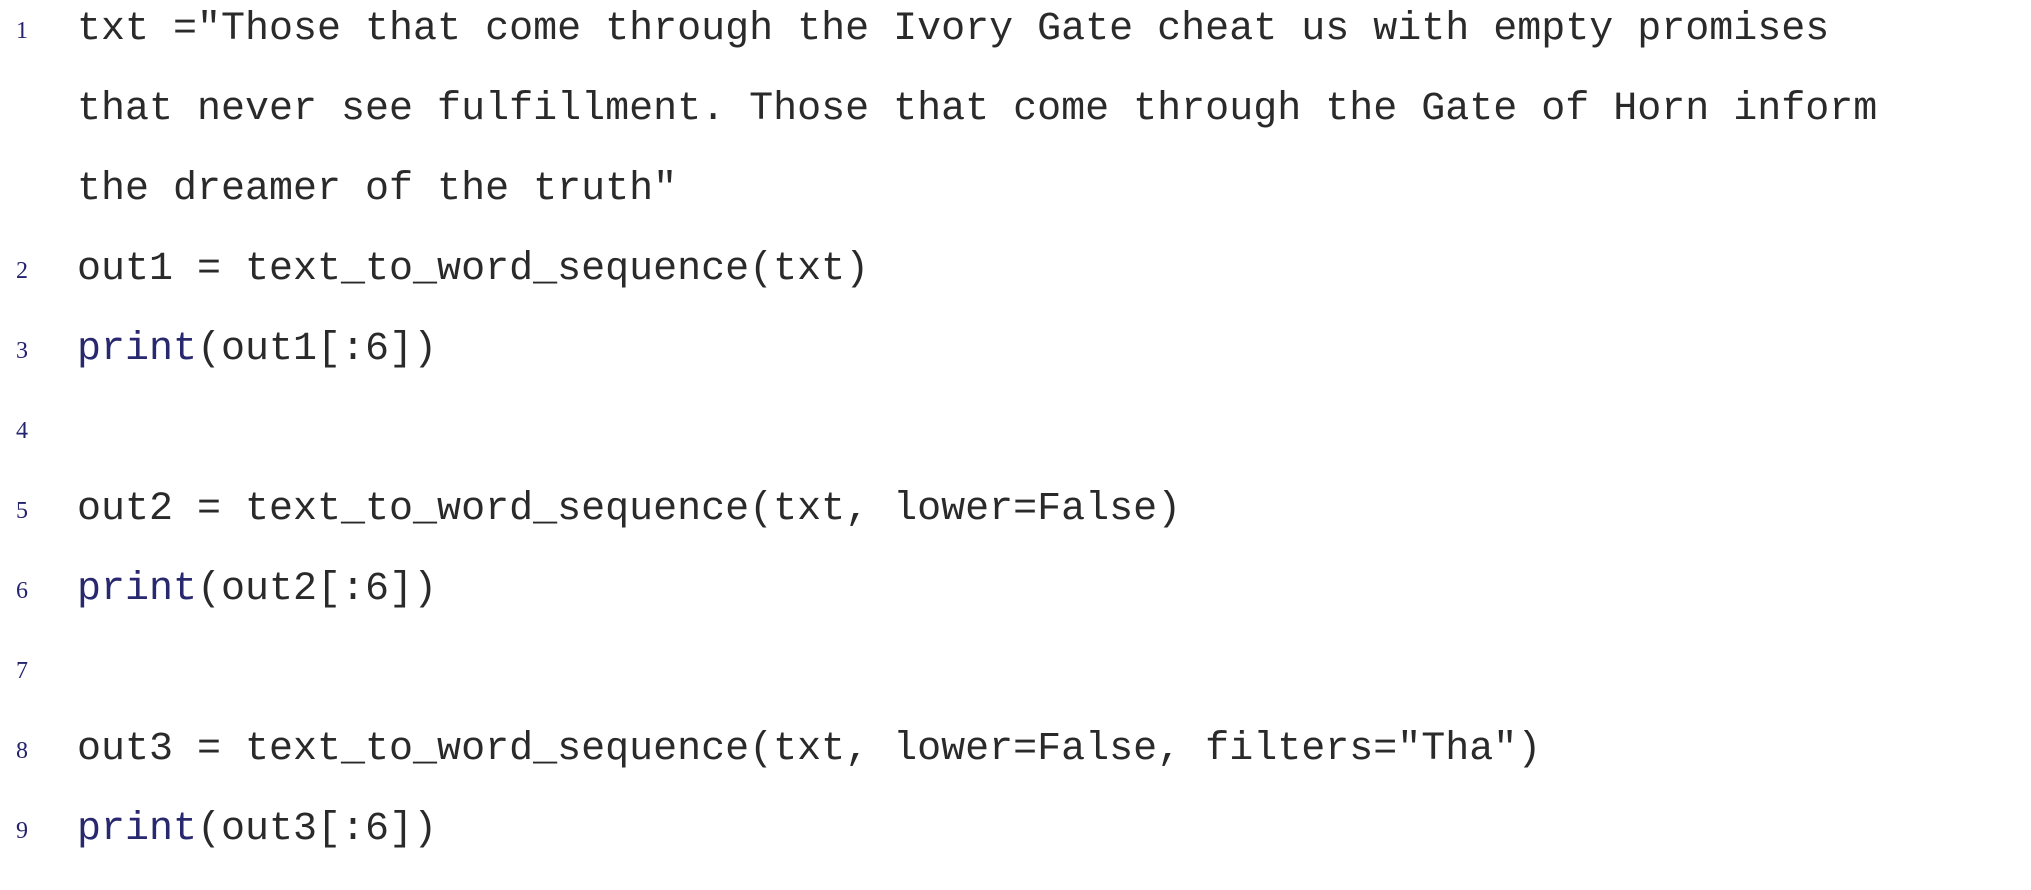 Image resolution: width=2031 pixels, height=890 pixels. What do you see at coordinates (22, 591) in the screenshot?
I see `line-number: 6` at bounding box center [22, 591].